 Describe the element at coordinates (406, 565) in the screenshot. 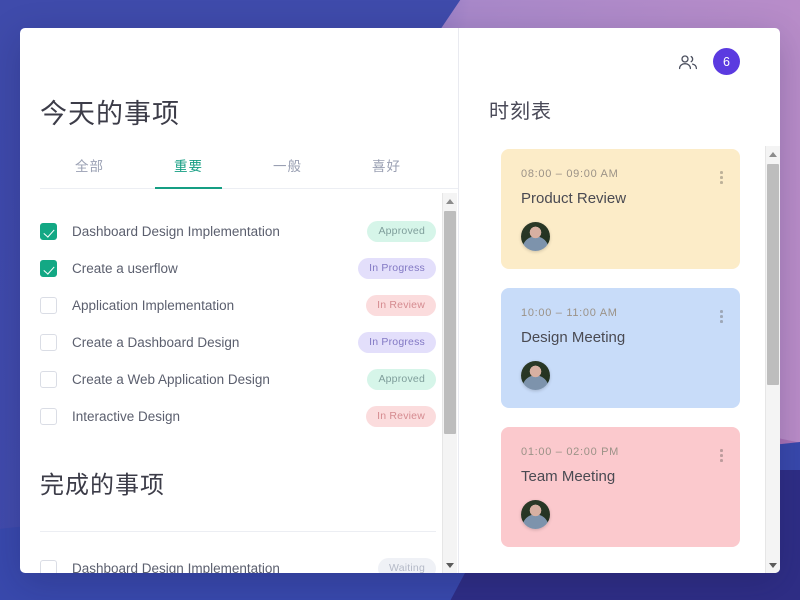

I see `status-badge: Waiting` at that location.